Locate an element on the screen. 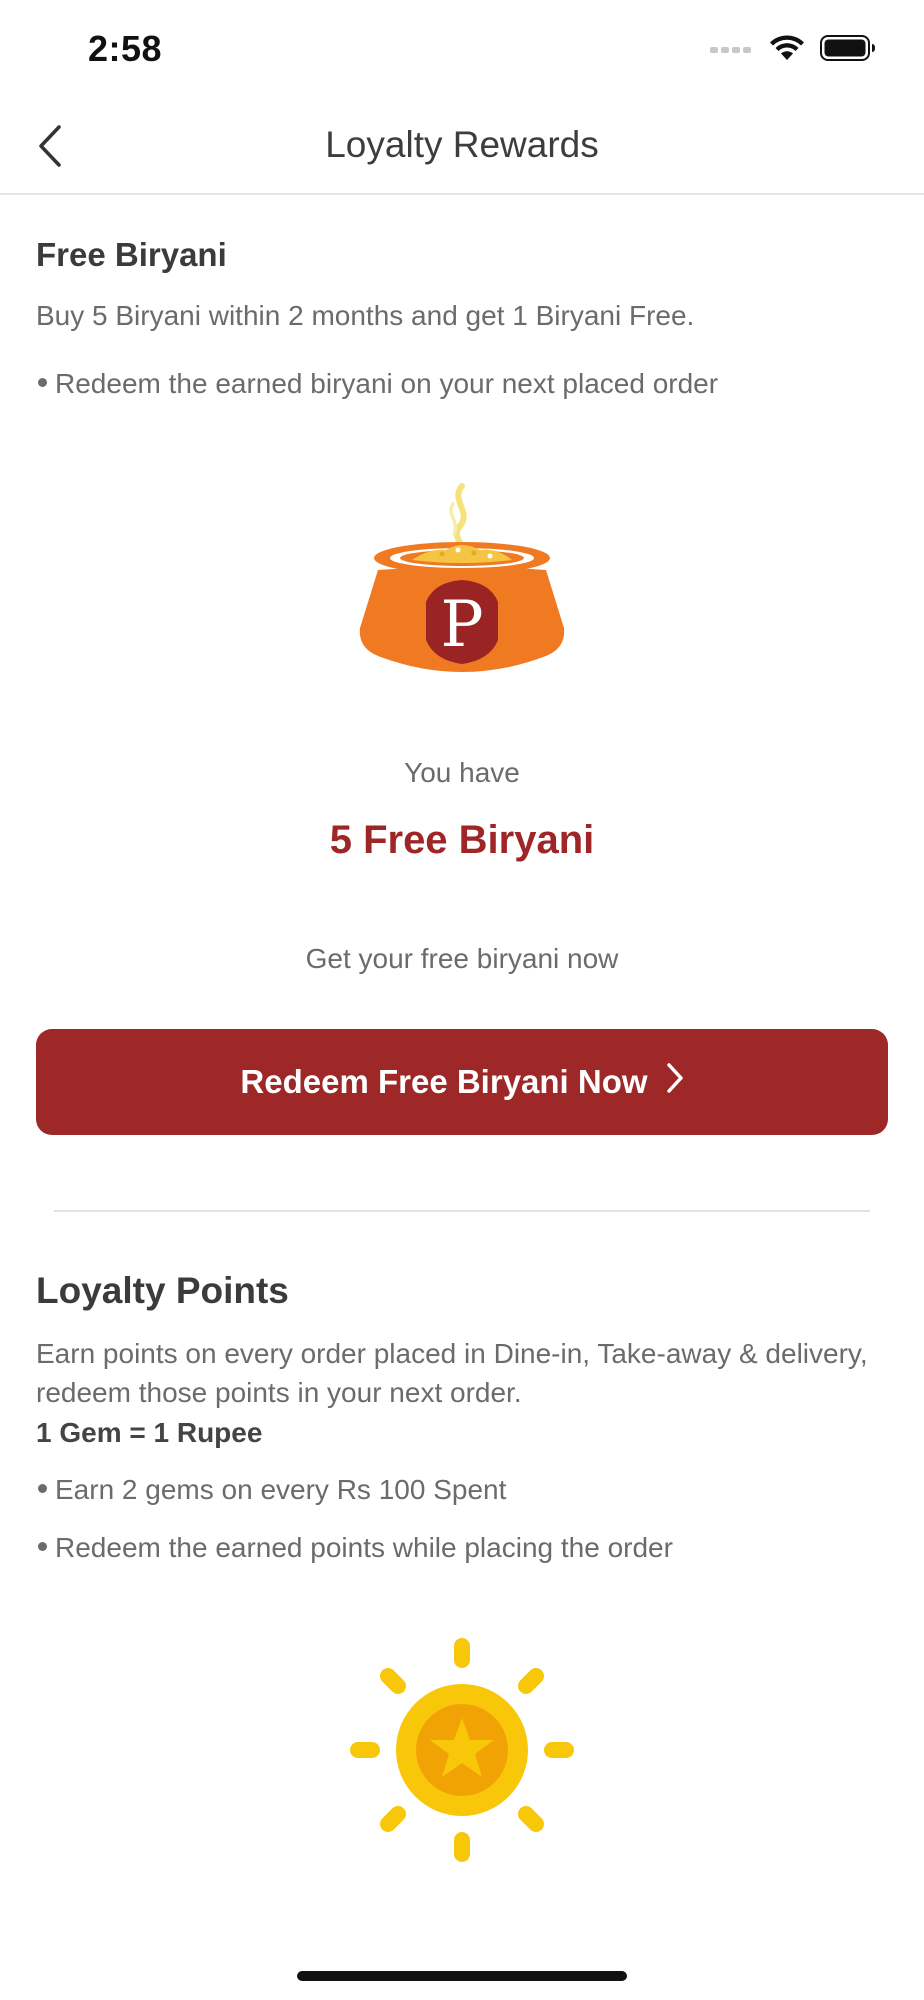 The image size is (924, 2000). gem-conversion-rate: 1 Gem = 1 Rupee is located at coordinates (149, 1432).